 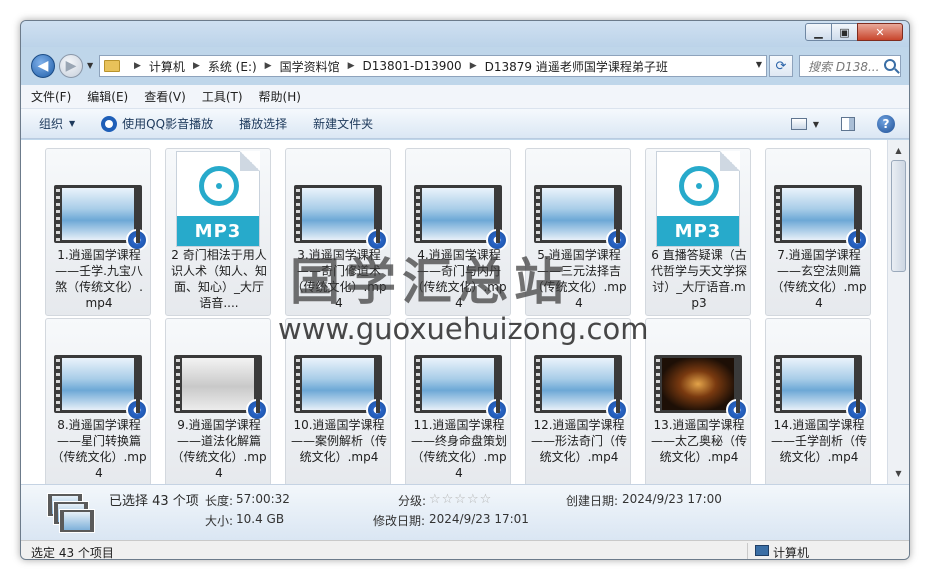 What do you see at coordinates (109, 123) in the screenshot?
I see `qq-player-icon` at bounding box center [109, 123].